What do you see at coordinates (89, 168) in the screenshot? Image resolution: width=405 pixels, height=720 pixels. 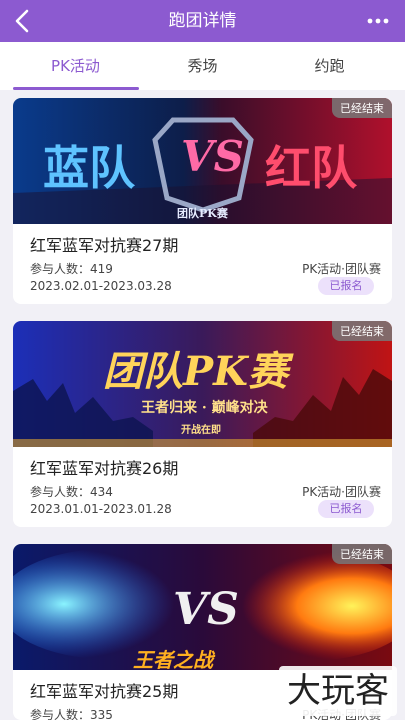 I see `banner-blue-team: 蓝队` at bounding box center [89, 168].